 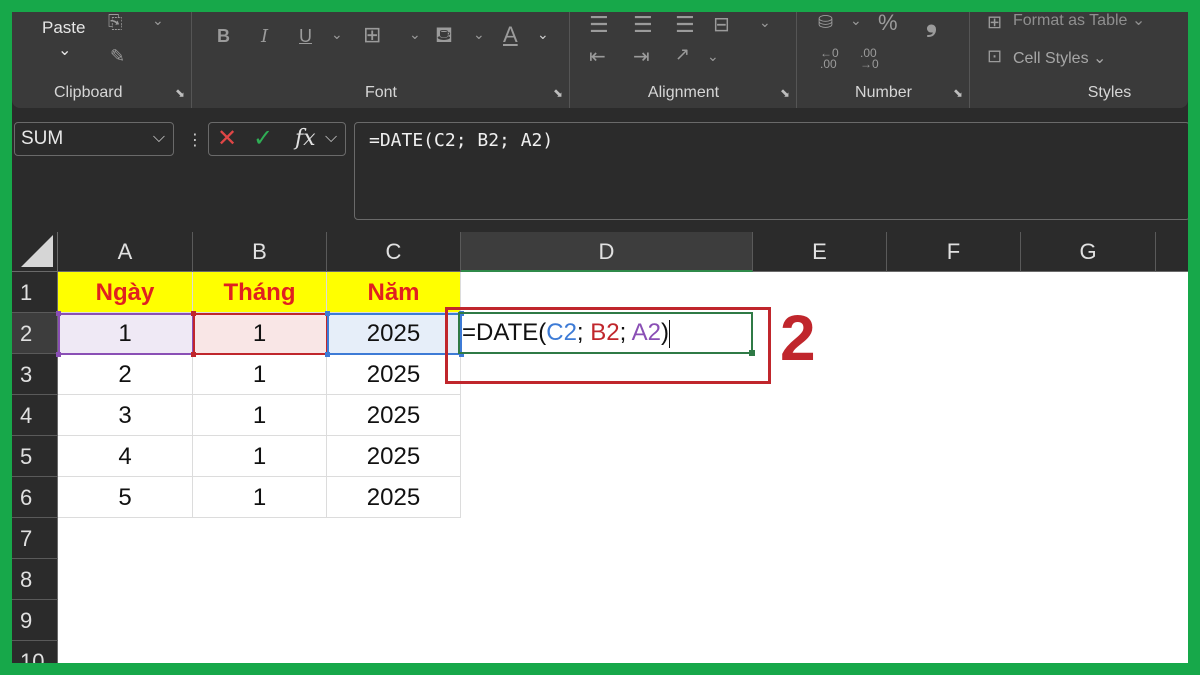 I want to click on font-label: Font, so click(x=380, y=92).